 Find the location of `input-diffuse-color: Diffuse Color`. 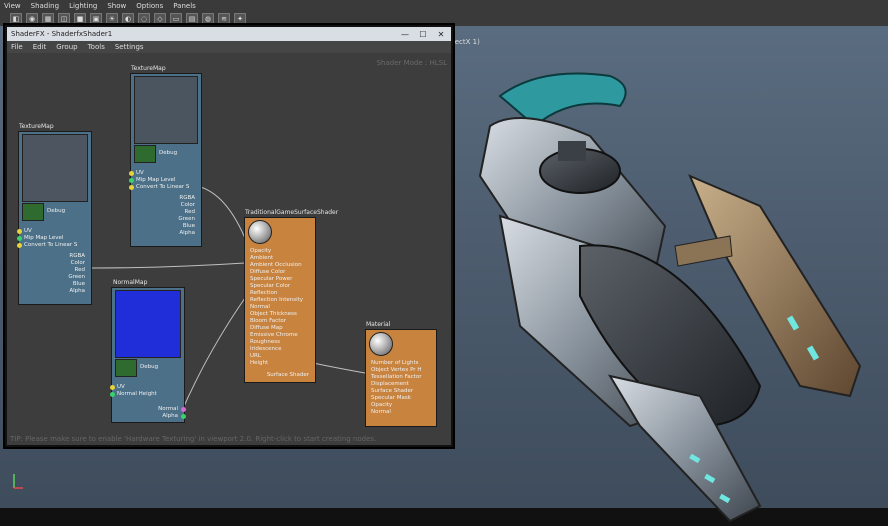

input-diffuse-color: Diffuse Color is located at coordinates (268, 272).